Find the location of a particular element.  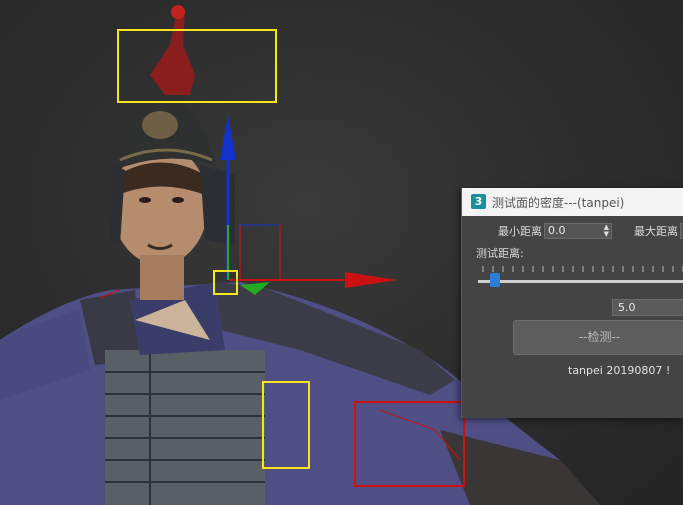

min-distance-spinner: 0.0 ▲ ▼ is located at coordinates (578, 231).